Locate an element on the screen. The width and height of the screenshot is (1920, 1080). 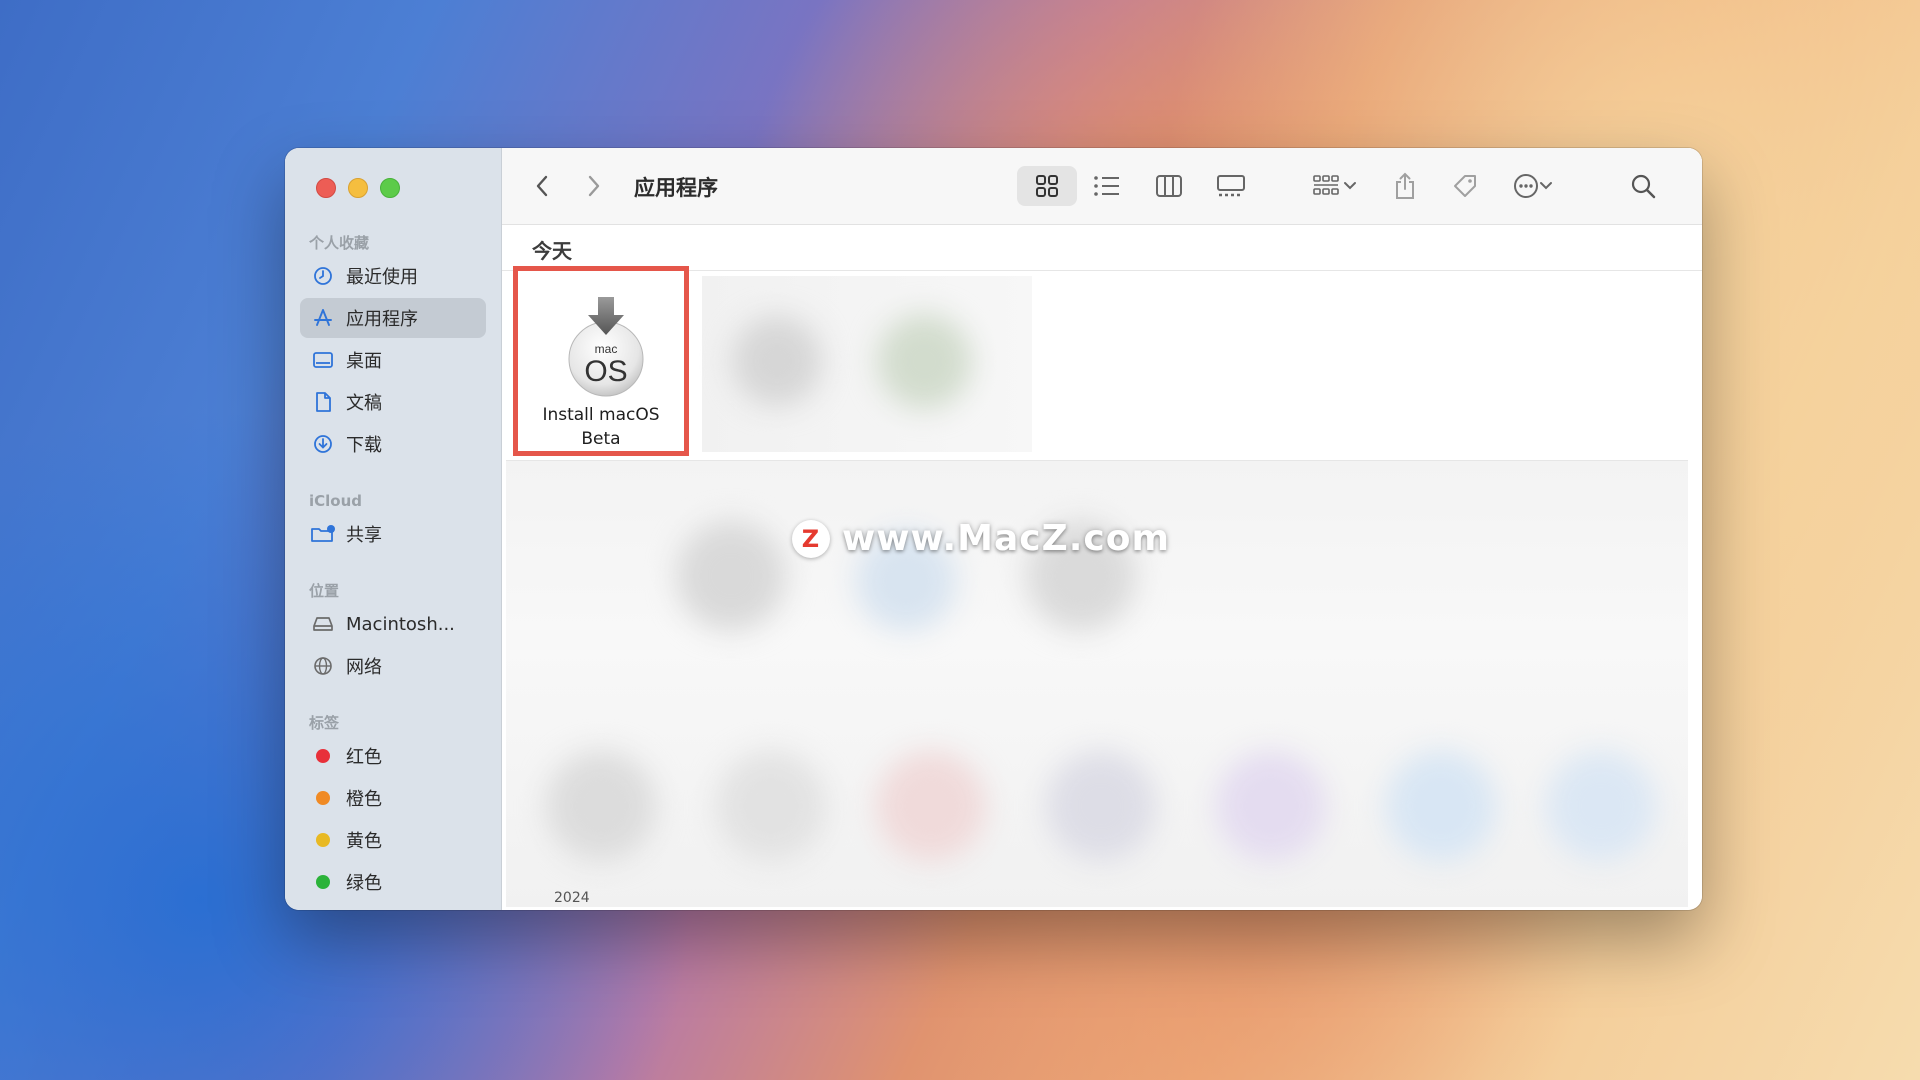
group-by-button is located at coordinates (1335, 186).